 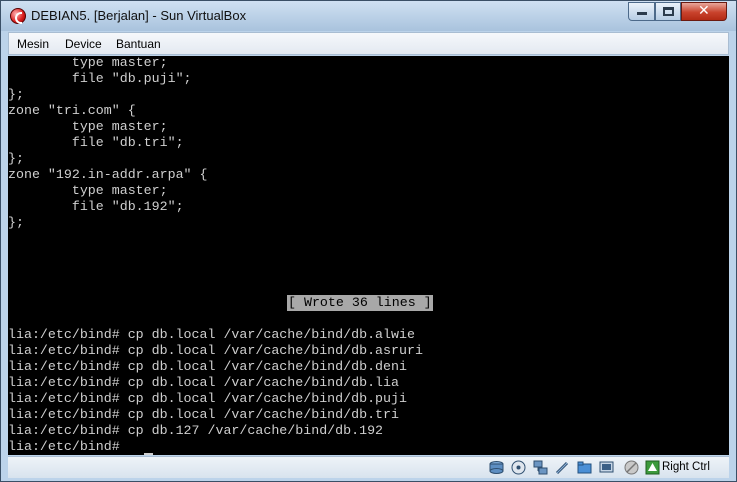 What do you see at coordinates (18, 16) in the screenshot?
I see `virtualbox-logo-icon` at bounding box center [18, 16].